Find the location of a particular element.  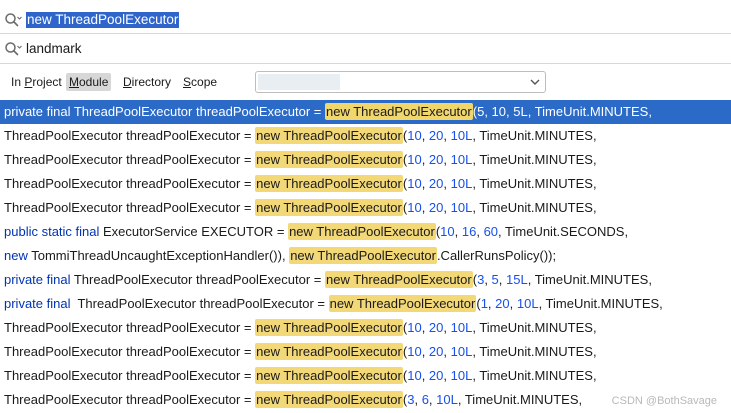

code-token: 1 is located at coordinates (484, 303).